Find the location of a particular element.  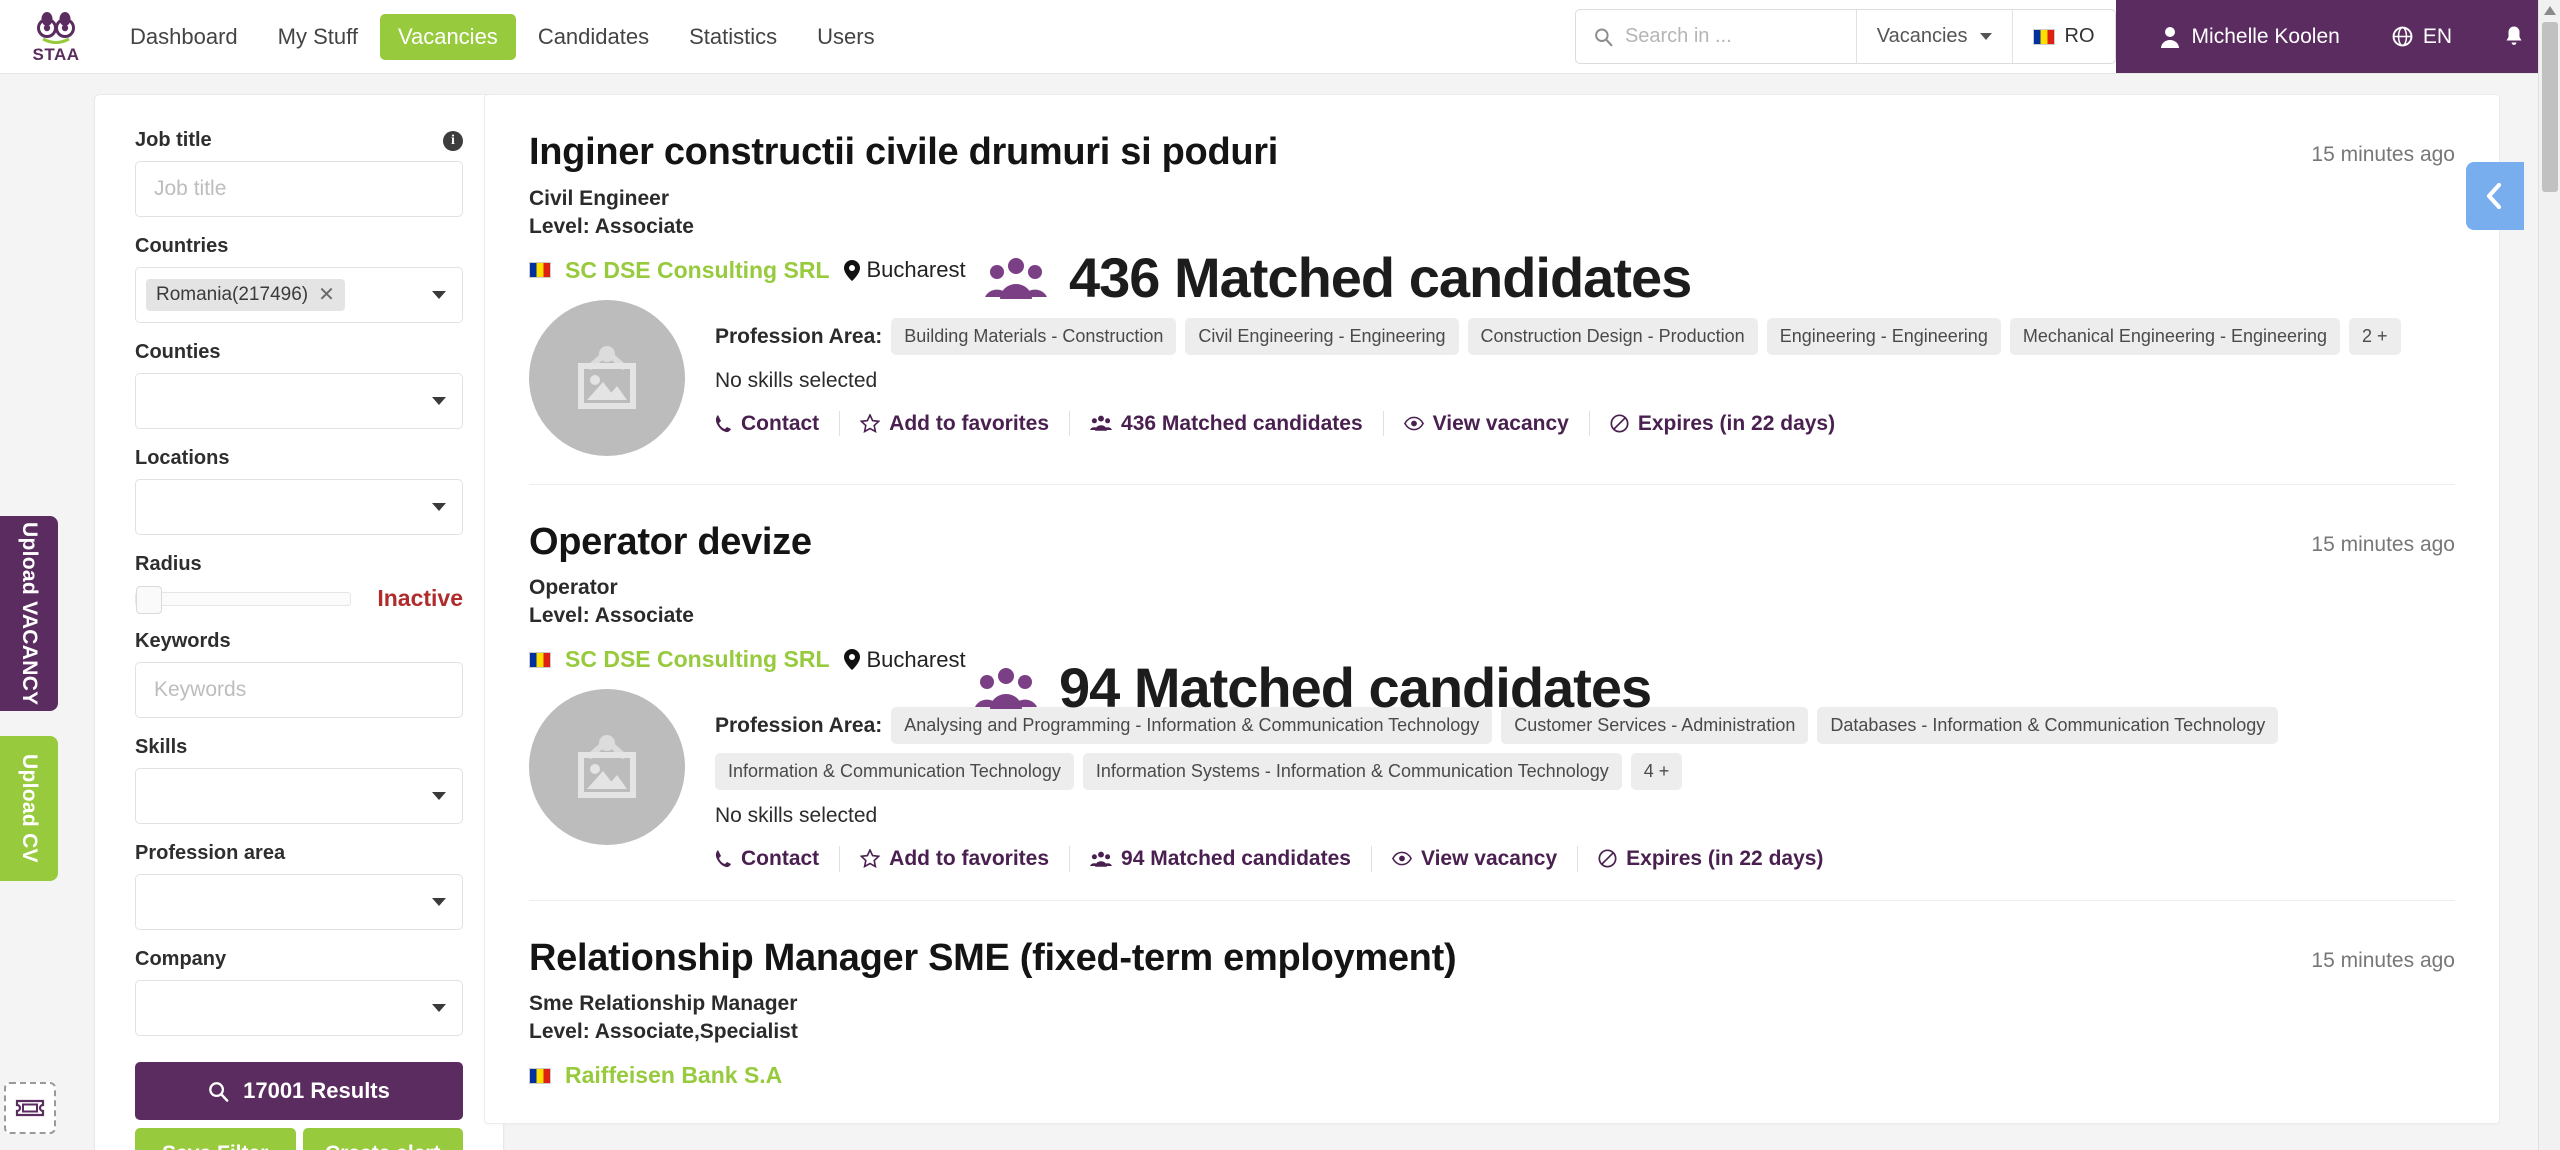

phone-icon is located at coordinates (723, 423).